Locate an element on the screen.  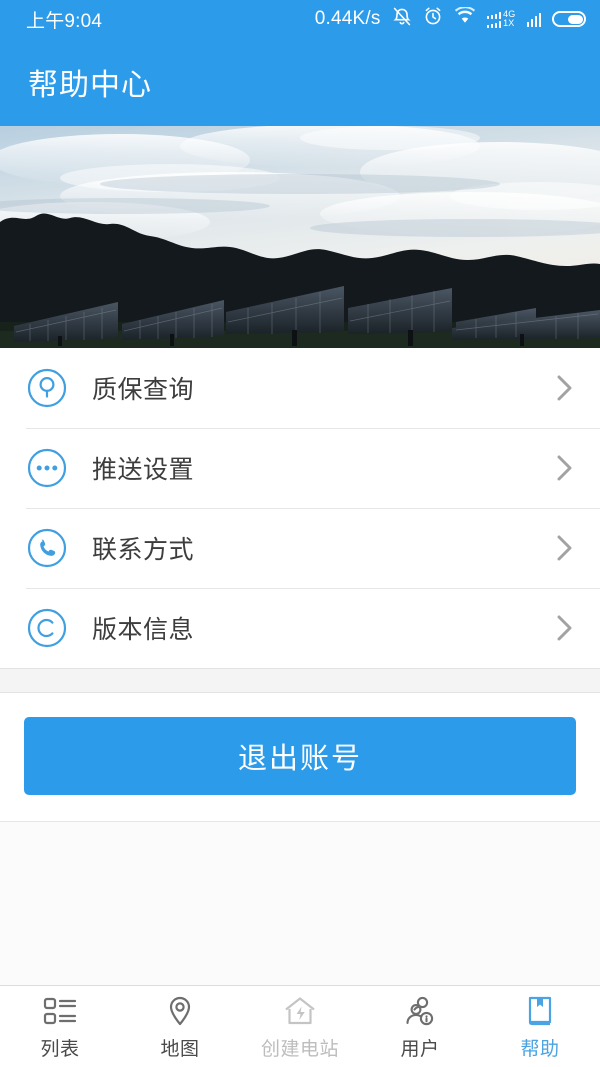
mute-bell-icon is located at coordinates (402, 19).